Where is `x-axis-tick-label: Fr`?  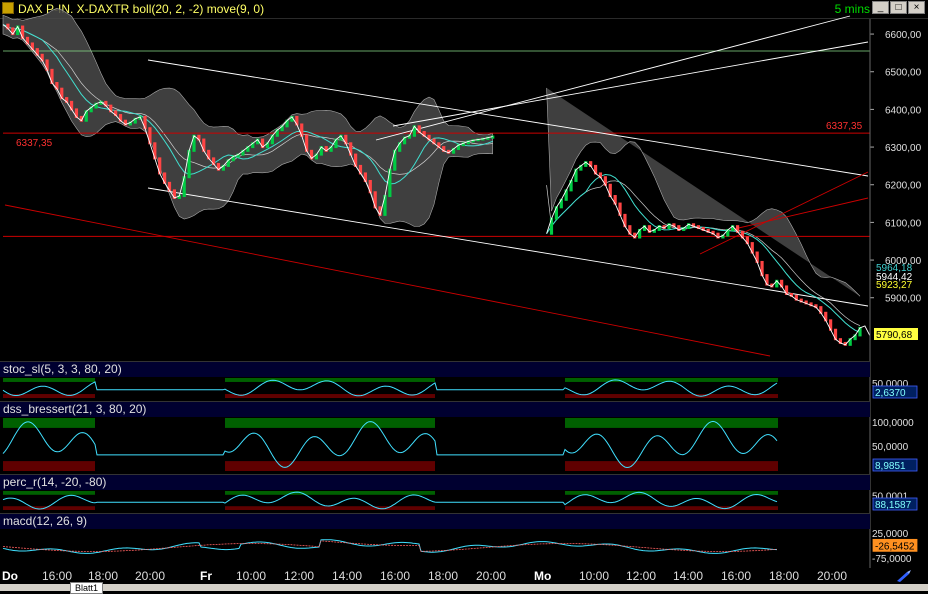 x-axis-tick-label: Fr is located at coordinates (206, 576).